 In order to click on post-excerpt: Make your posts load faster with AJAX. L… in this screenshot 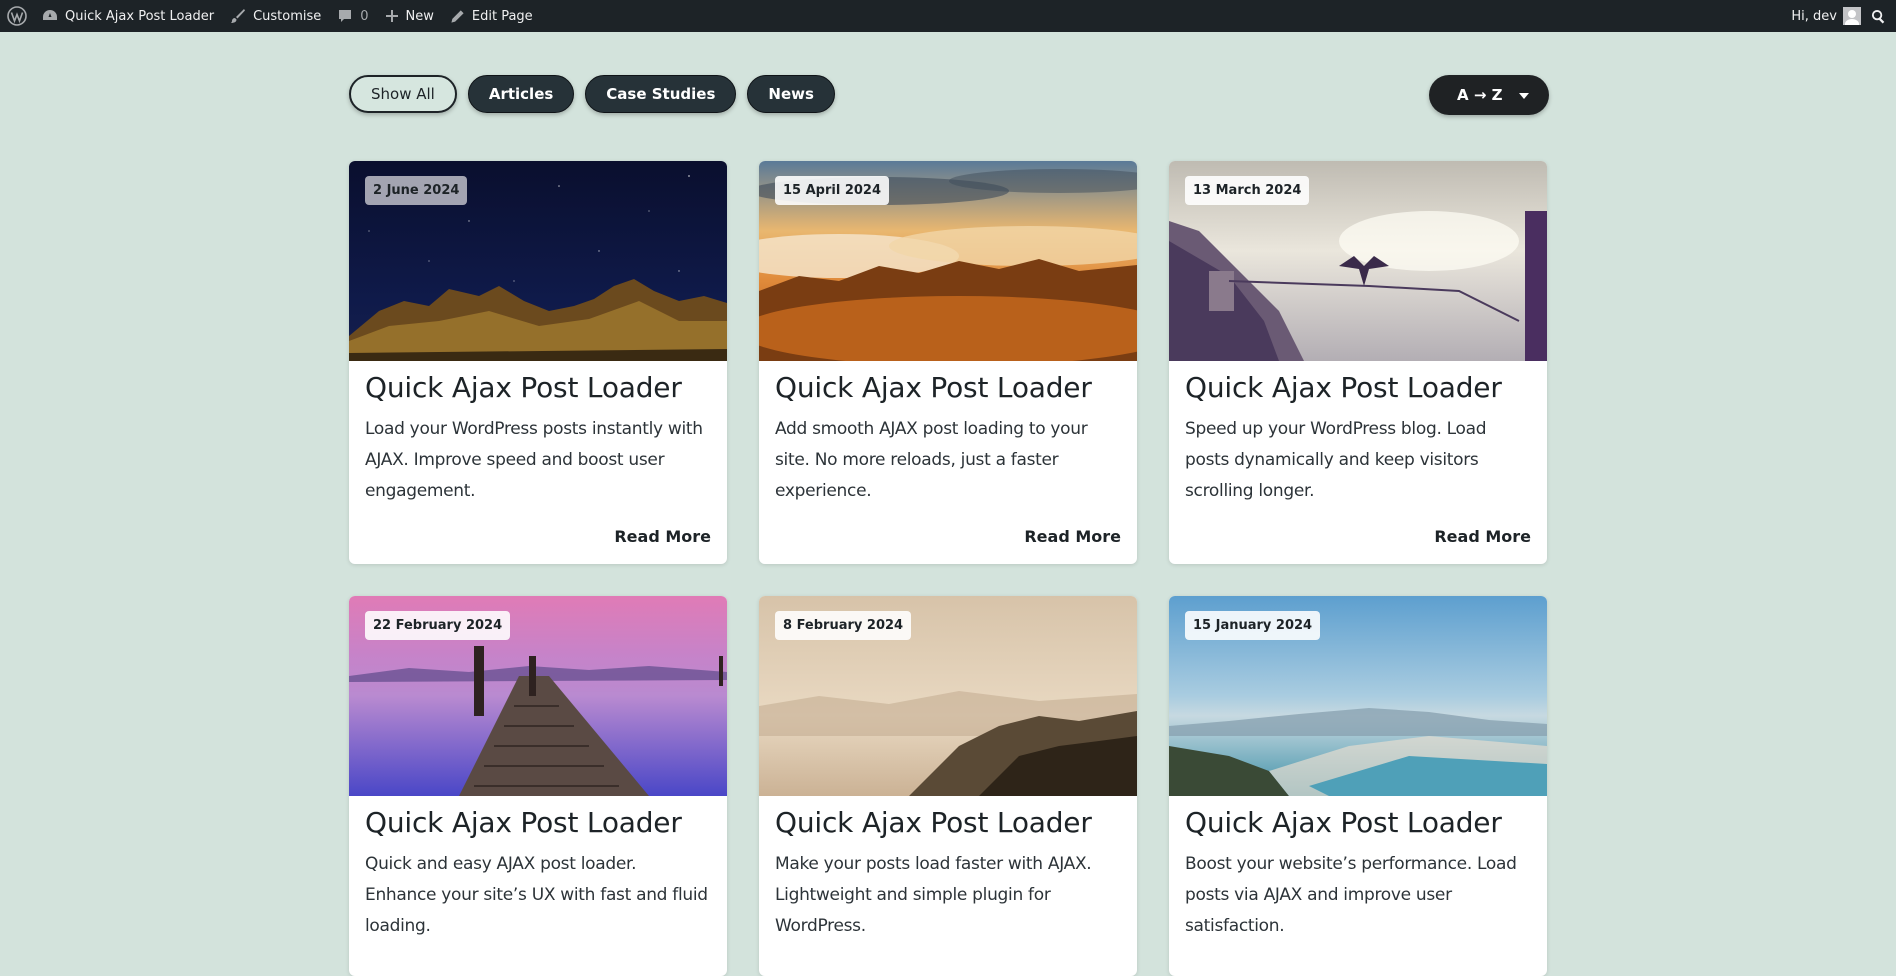, I will do `click(933, 895)`.